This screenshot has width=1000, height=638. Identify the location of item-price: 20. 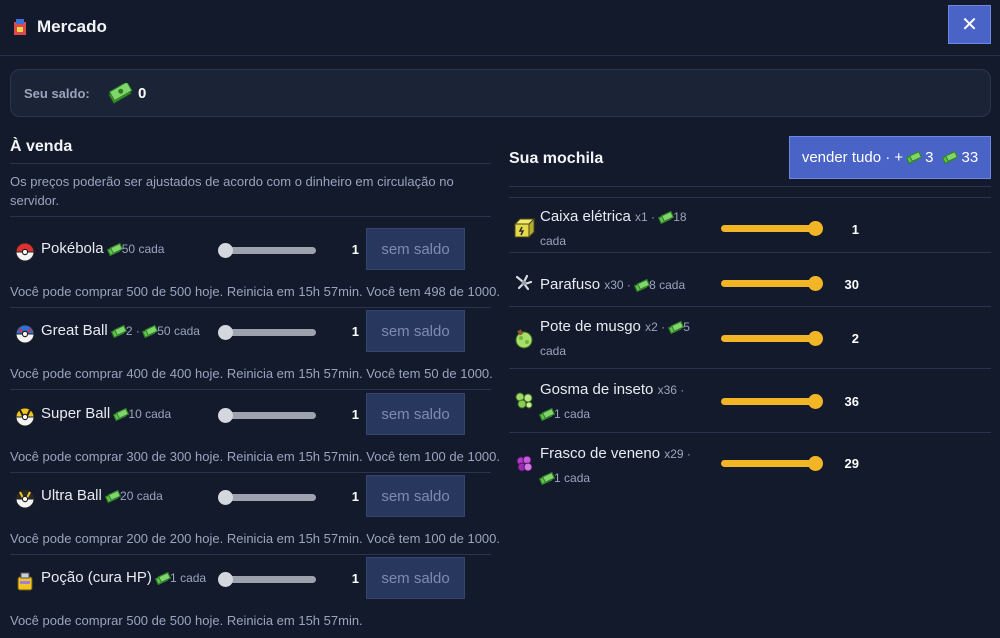
(127, 496).